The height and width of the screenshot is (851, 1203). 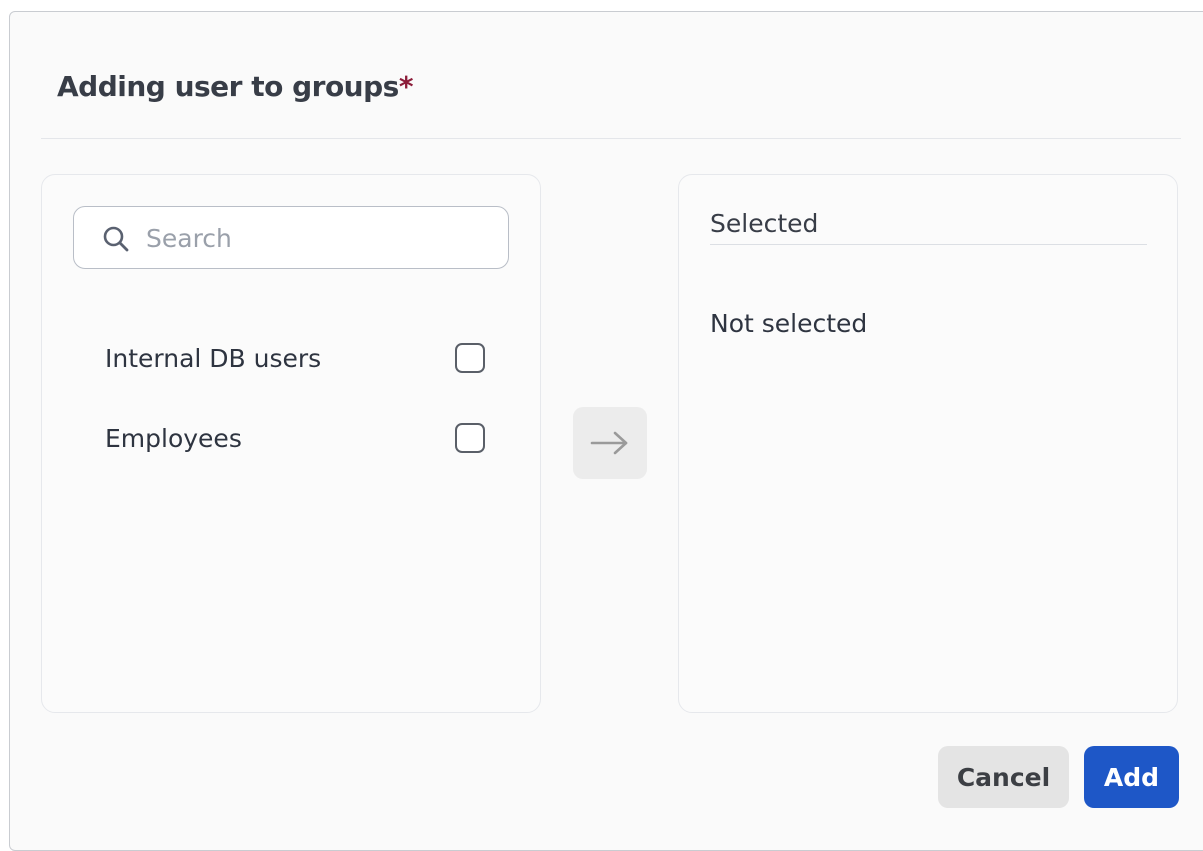 I want to click on dialog-title-text: Adding user to groups, so click(x=228, y=86).